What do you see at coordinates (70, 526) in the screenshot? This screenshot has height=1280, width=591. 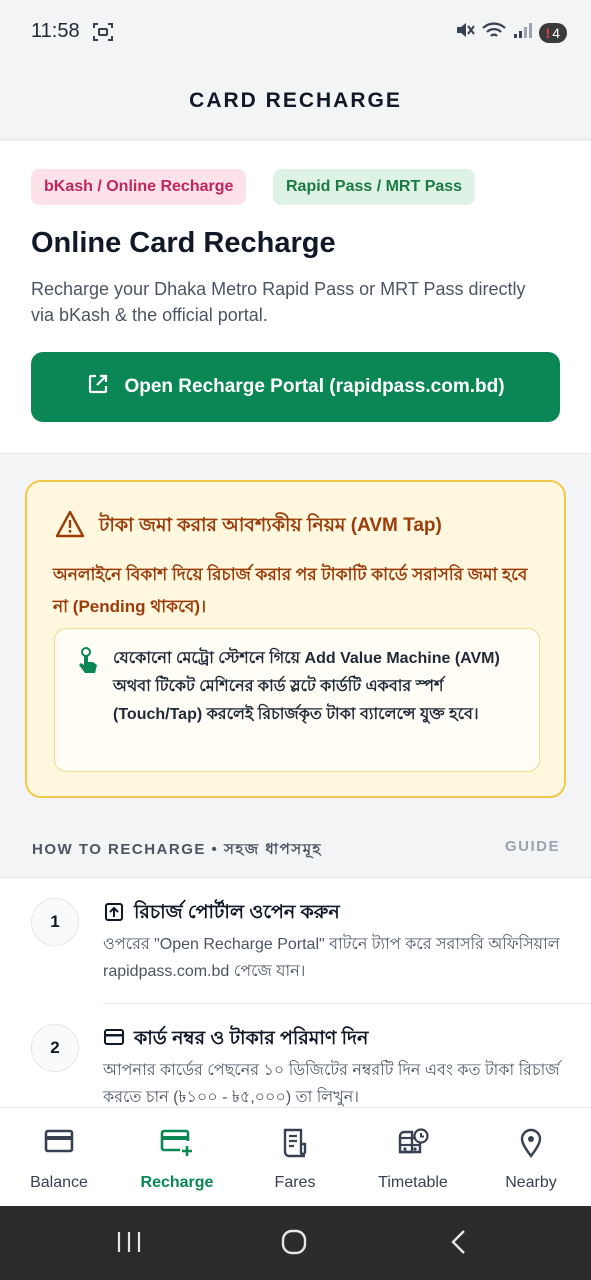 I see `warning-icon` at bounding box center [70, 526].